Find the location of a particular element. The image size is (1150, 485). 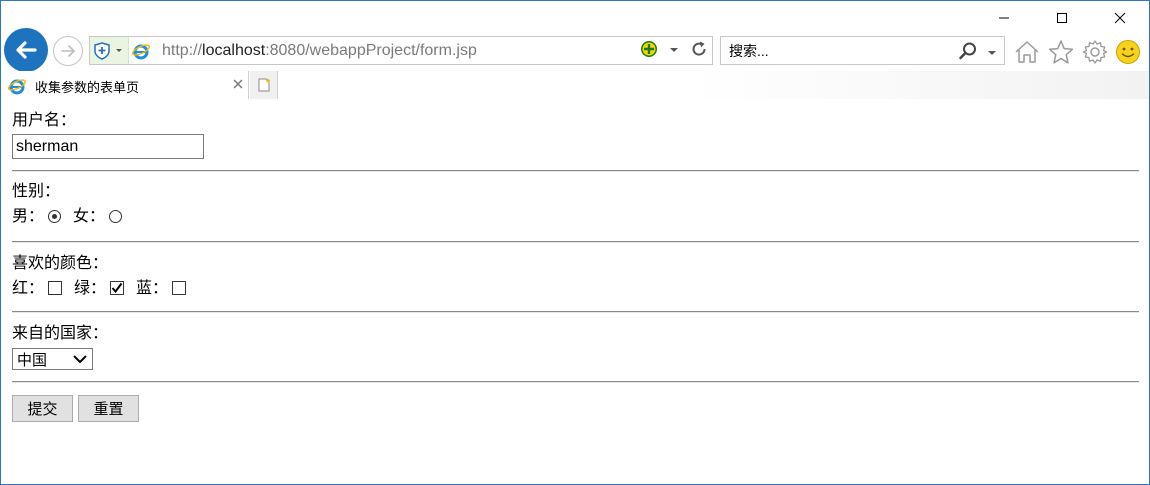

color-red-label: 红： is located at coordinates (28, 287).